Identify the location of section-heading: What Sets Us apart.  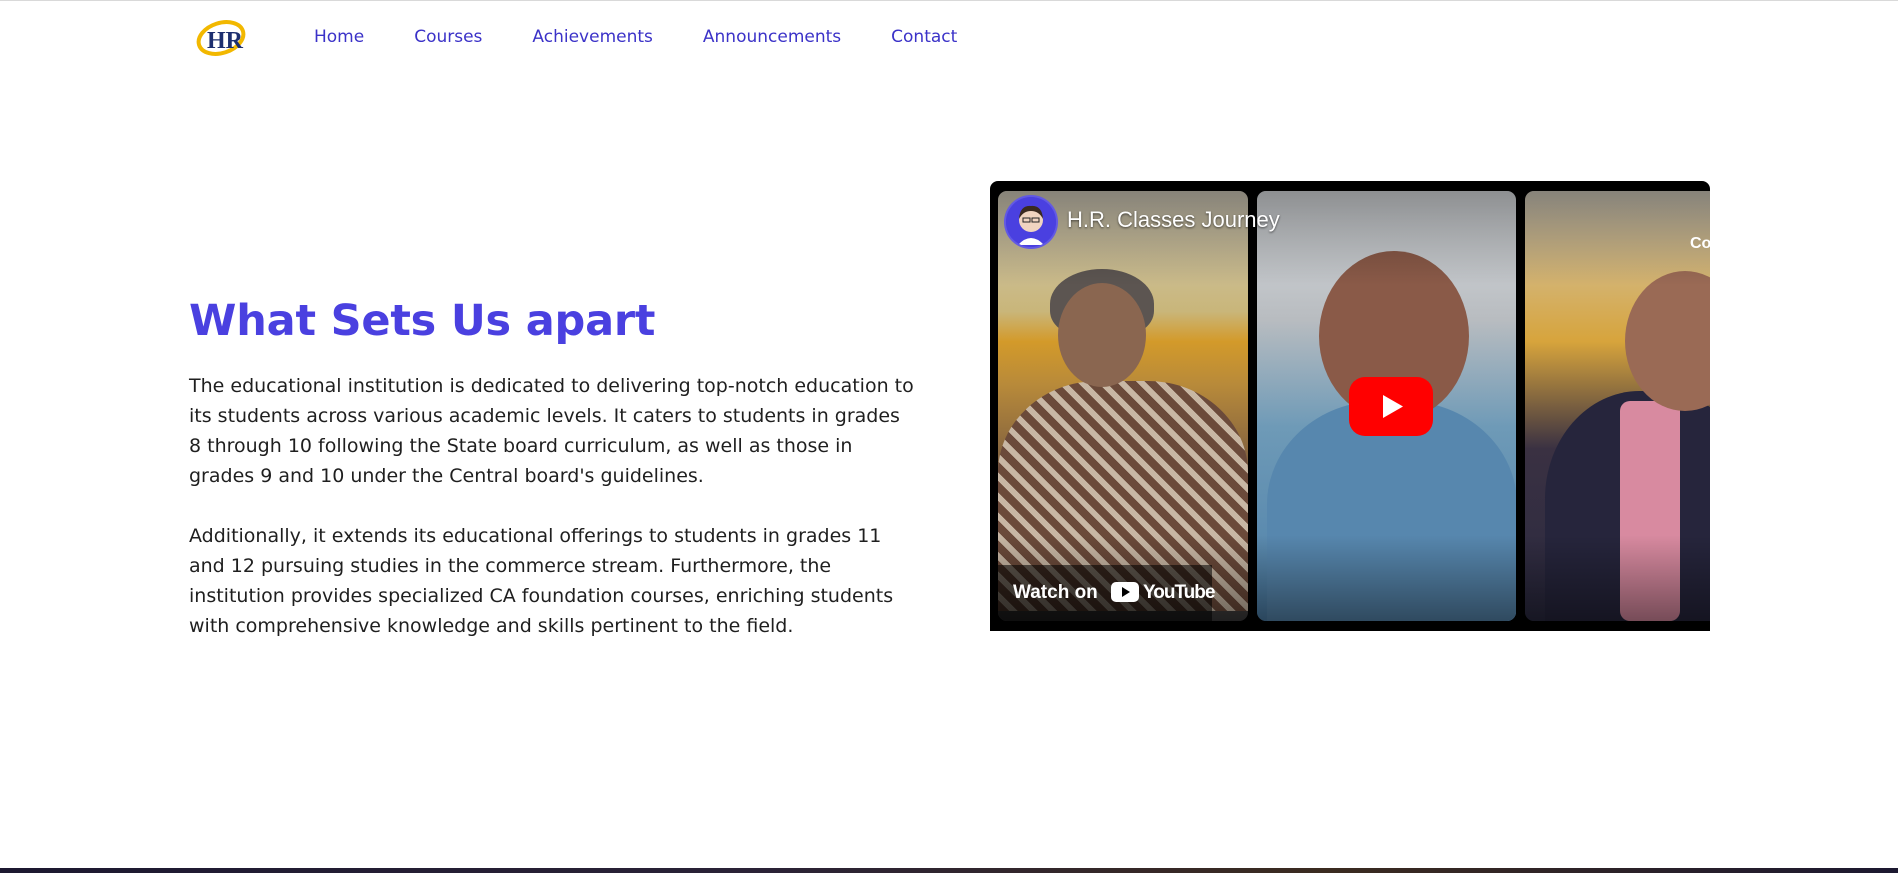
(422, 321).